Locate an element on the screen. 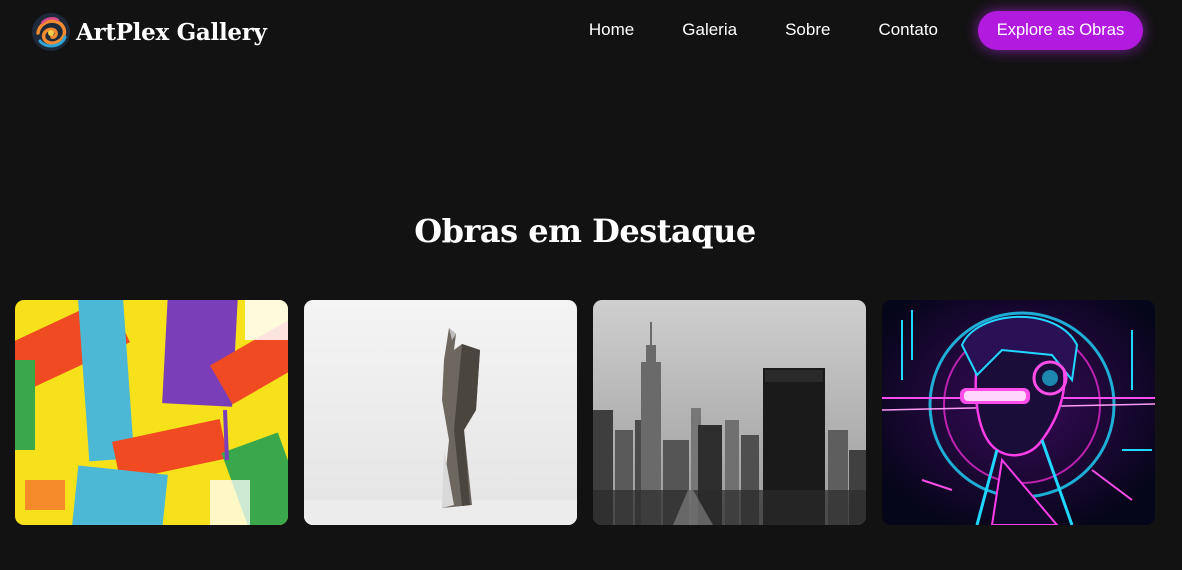 This screenshot has height=570, width=1182. artwork-card-sculpture is located at coordinates (440, 412).